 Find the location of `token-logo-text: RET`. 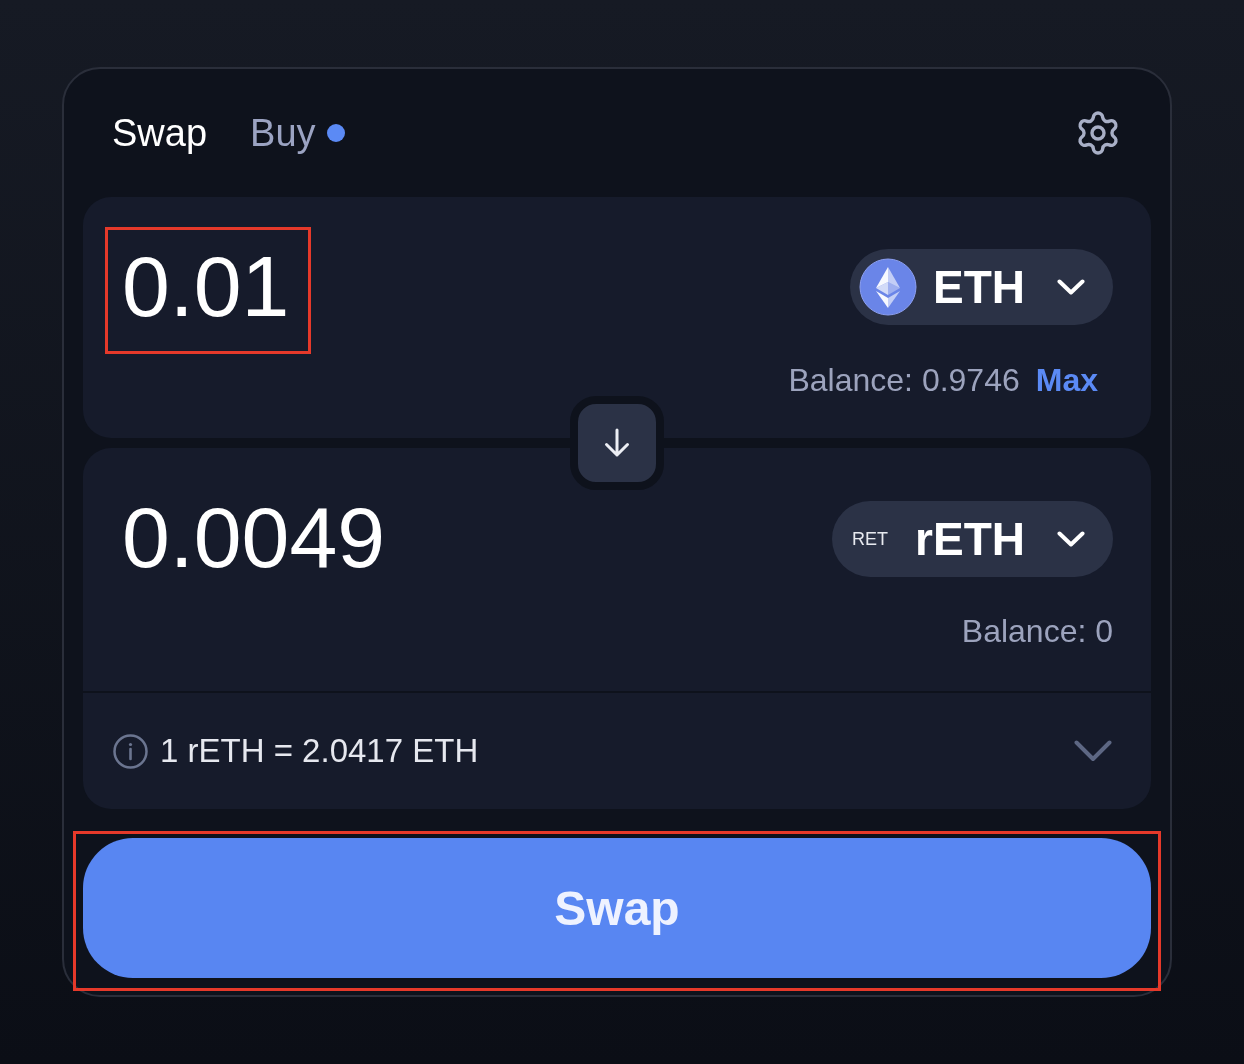

token-logo-text: RET is located at coordinates (870, 539).